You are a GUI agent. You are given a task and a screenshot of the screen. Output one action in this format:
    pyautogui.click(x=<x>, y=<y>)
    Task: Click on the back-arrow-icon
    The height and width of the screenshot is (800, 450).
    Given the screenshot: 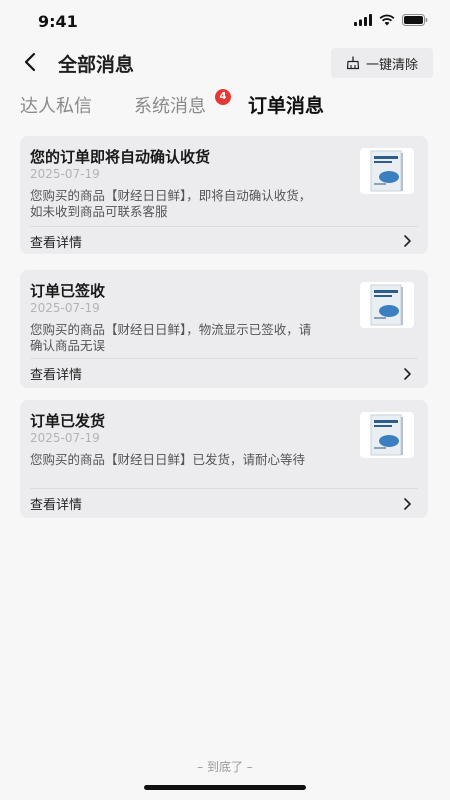 What is the action you would take?
    pyautogui.click(x=31, y=62)
    